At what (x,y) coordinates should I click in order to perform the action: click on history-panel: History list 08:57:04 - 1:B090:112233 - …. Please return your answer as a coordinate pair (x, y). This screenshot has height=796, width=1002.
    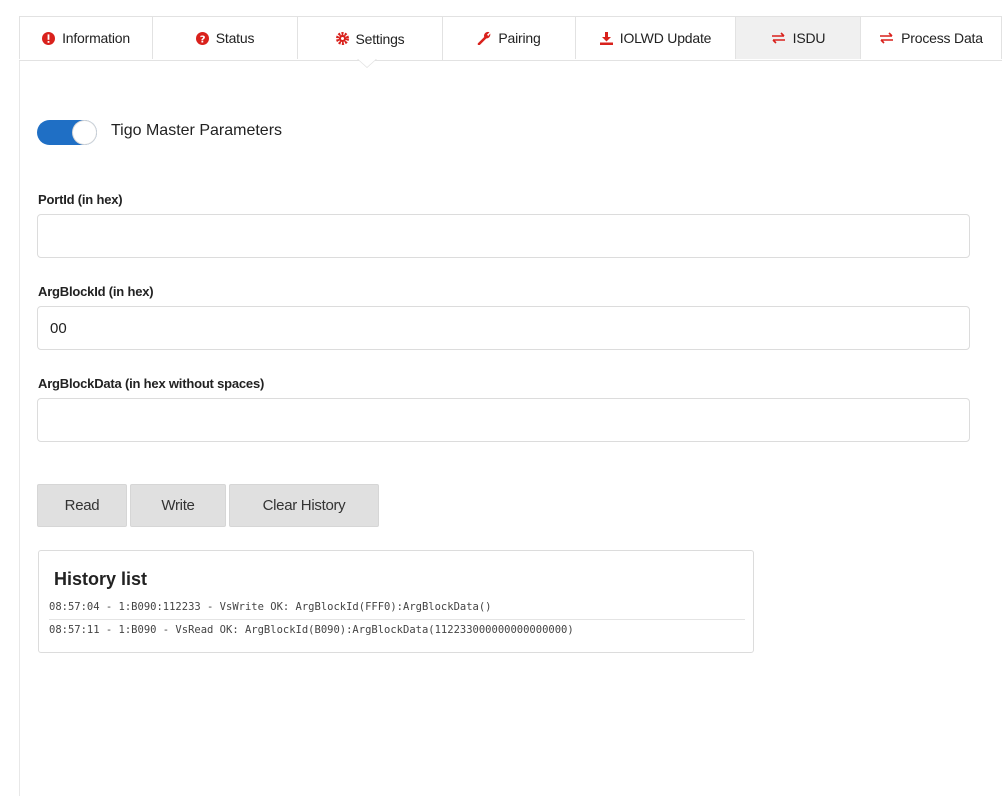
    Looking at the image, I should click on (396, 601).